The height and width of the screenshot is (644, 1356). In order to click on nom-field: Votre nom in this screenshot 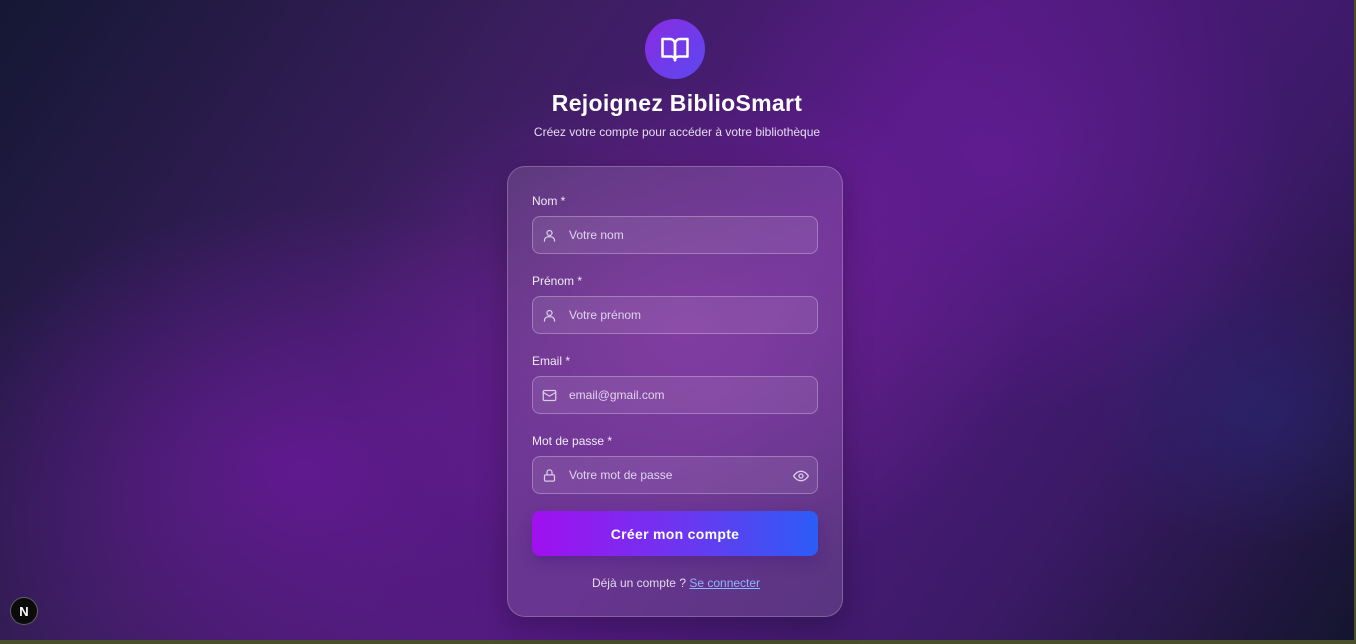, I will do `click(675, 235)`.